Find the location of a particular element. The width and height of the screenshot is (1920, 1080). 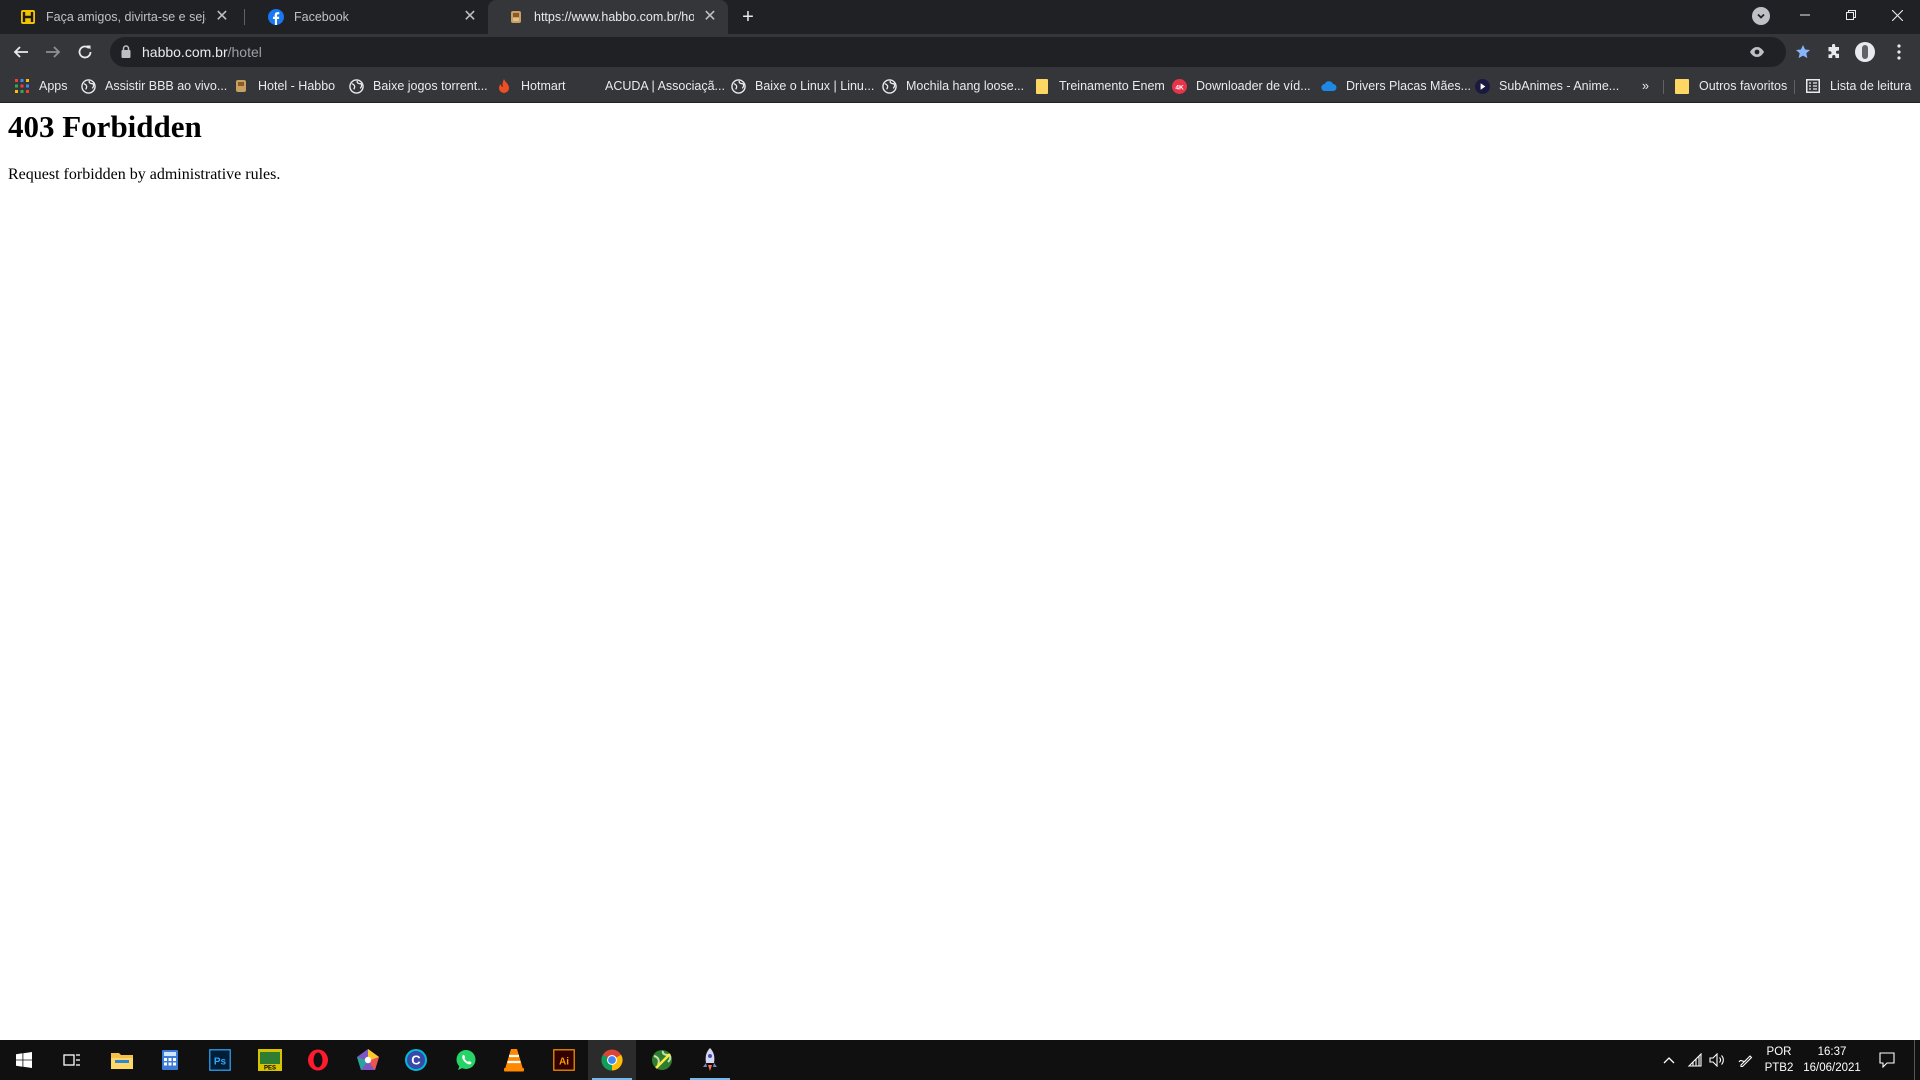

bookmark-hotmart: Hotmart is located at coordinates (530, 86).